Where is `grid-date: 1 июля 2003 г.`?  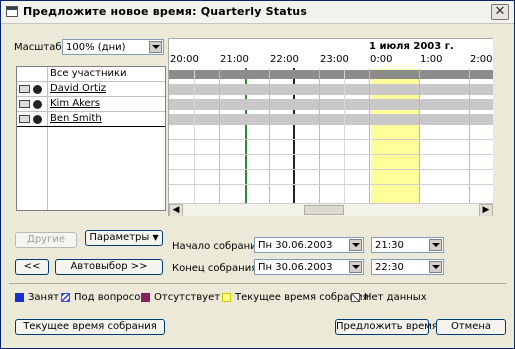
grid-date: 1 июля 2003 г. is located at coordinates (411, 46).